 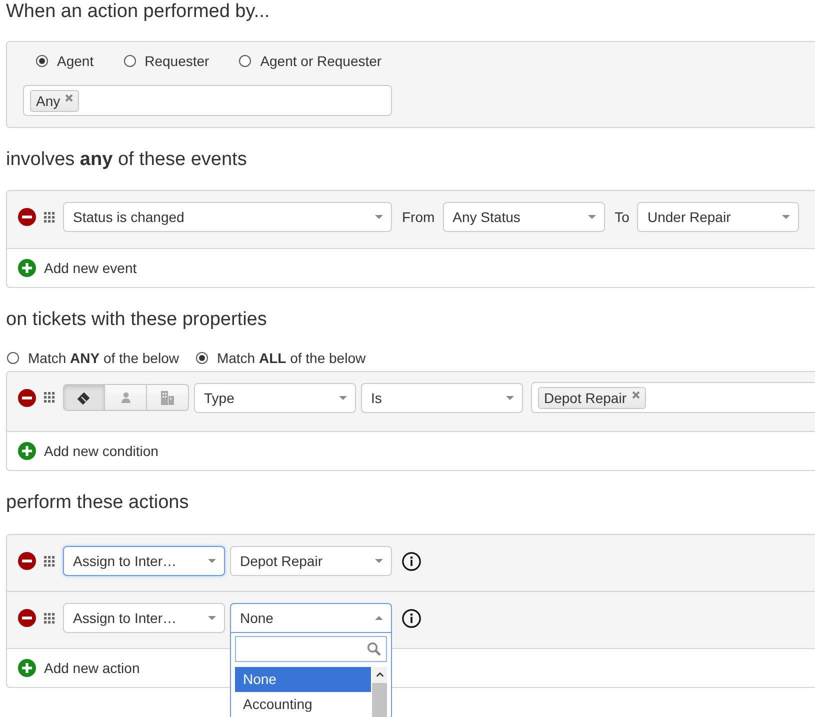 I want to click on tag-label: Any, so click(x=48, y=100).